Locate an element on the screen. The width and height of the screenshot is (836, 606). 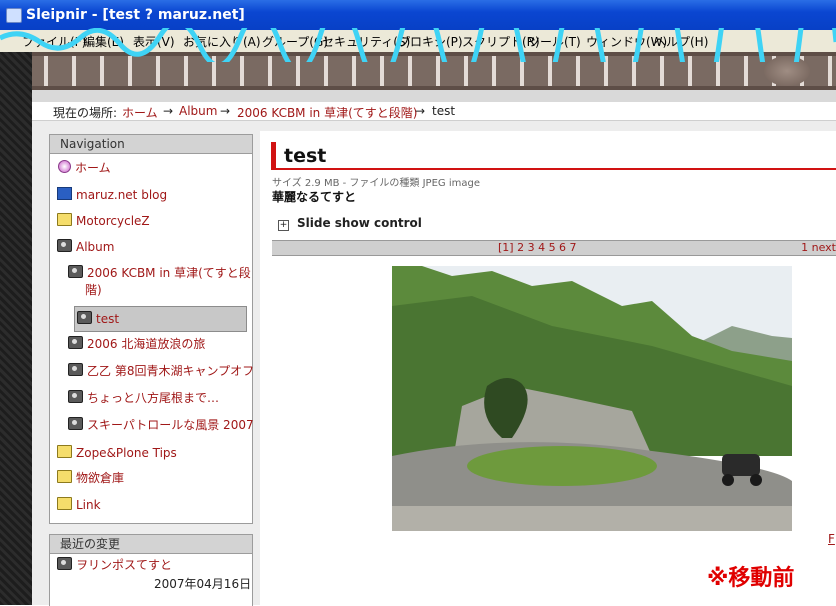
sleipnir-app-icon is located at coordinates (14, 15).